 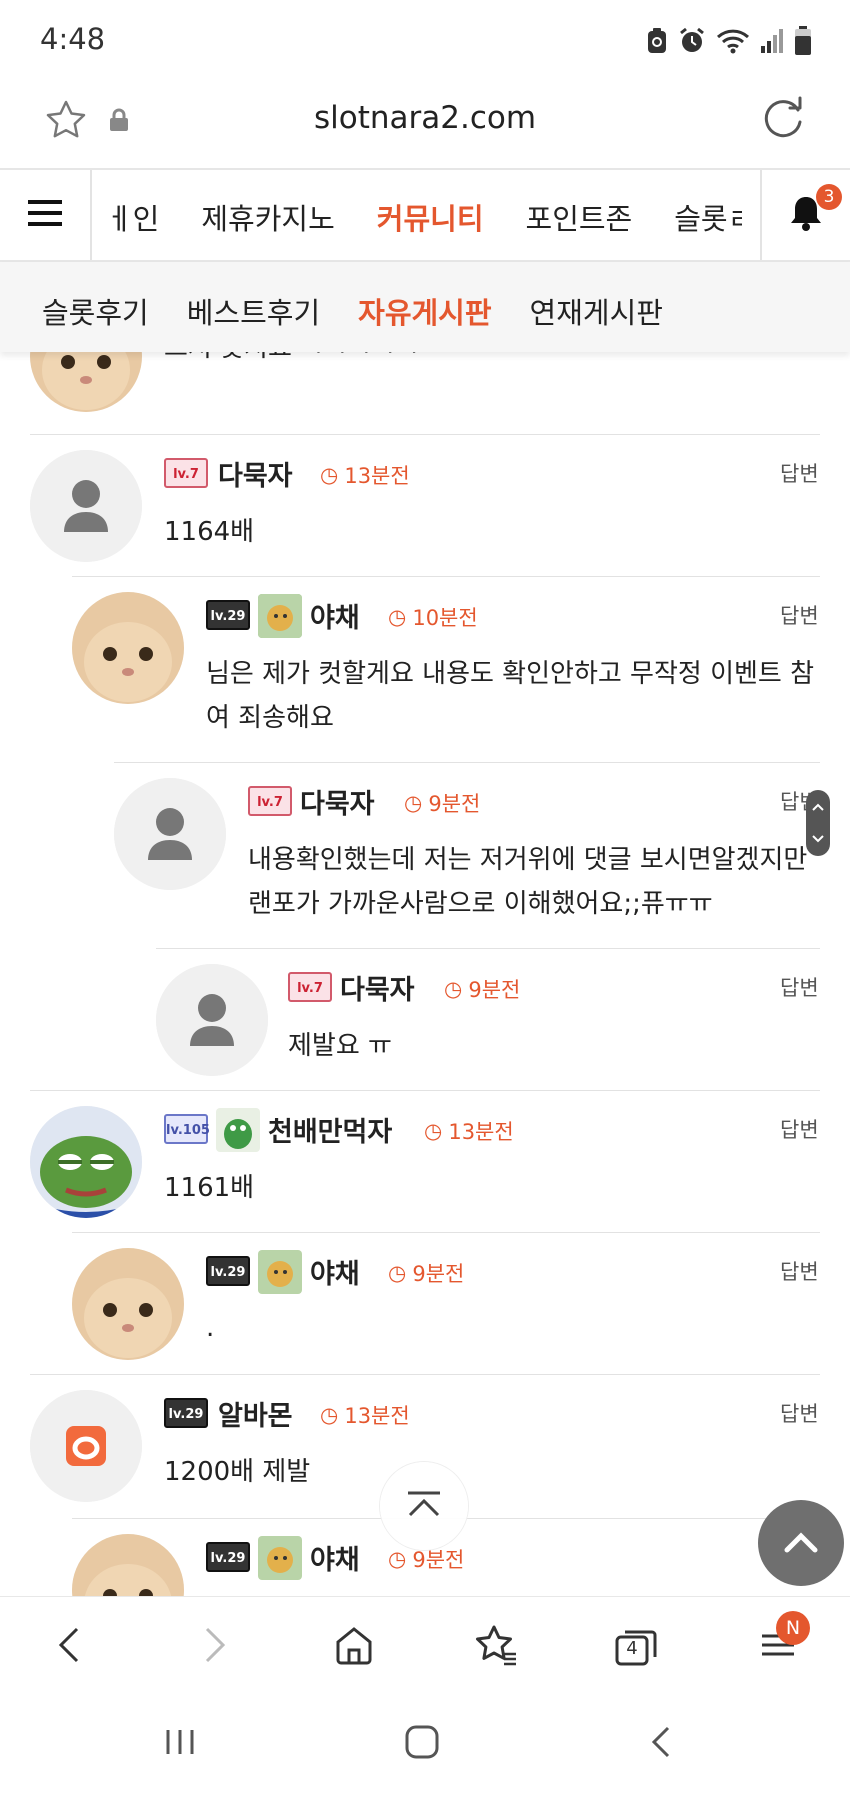 I want to click on level-badge: lv.105, so click(x=187, y=1129).